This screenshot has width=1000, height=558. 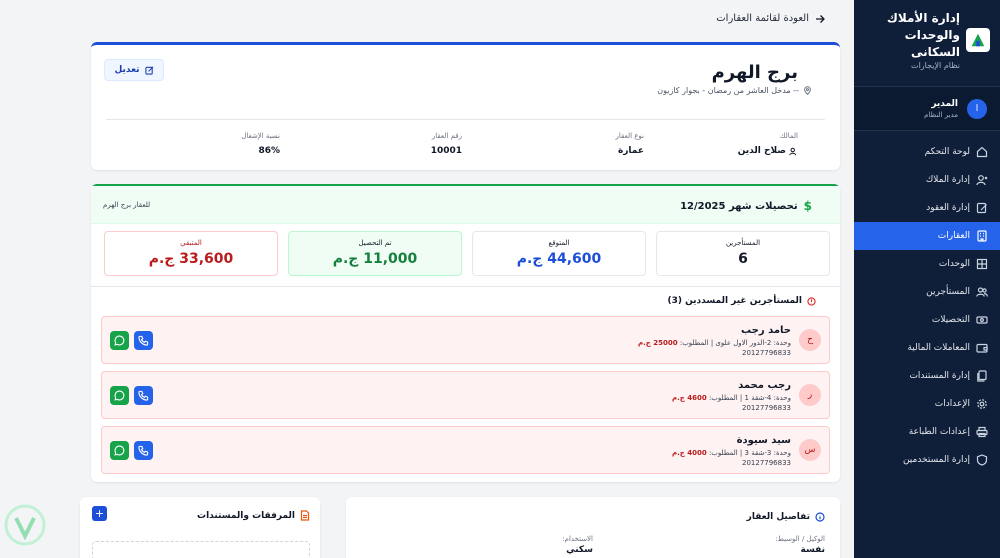 I want to click on shield-icon, so click(x=982, y=460).